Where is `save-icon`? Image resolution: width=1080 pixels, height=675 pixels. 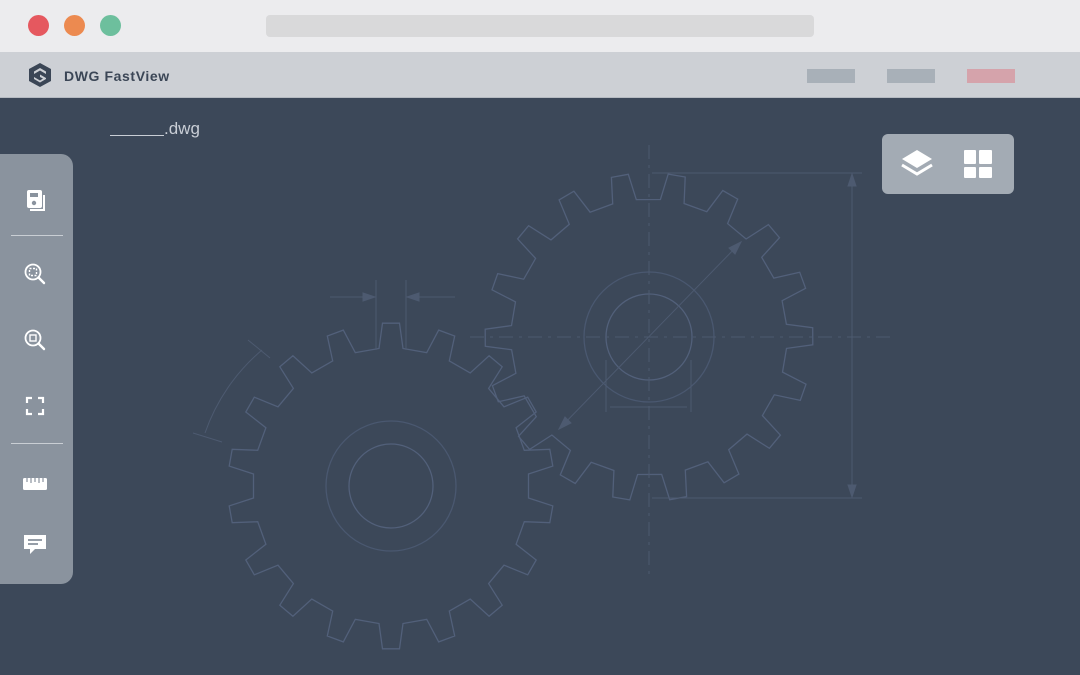
save-icon is located at coordinates (36, 200).